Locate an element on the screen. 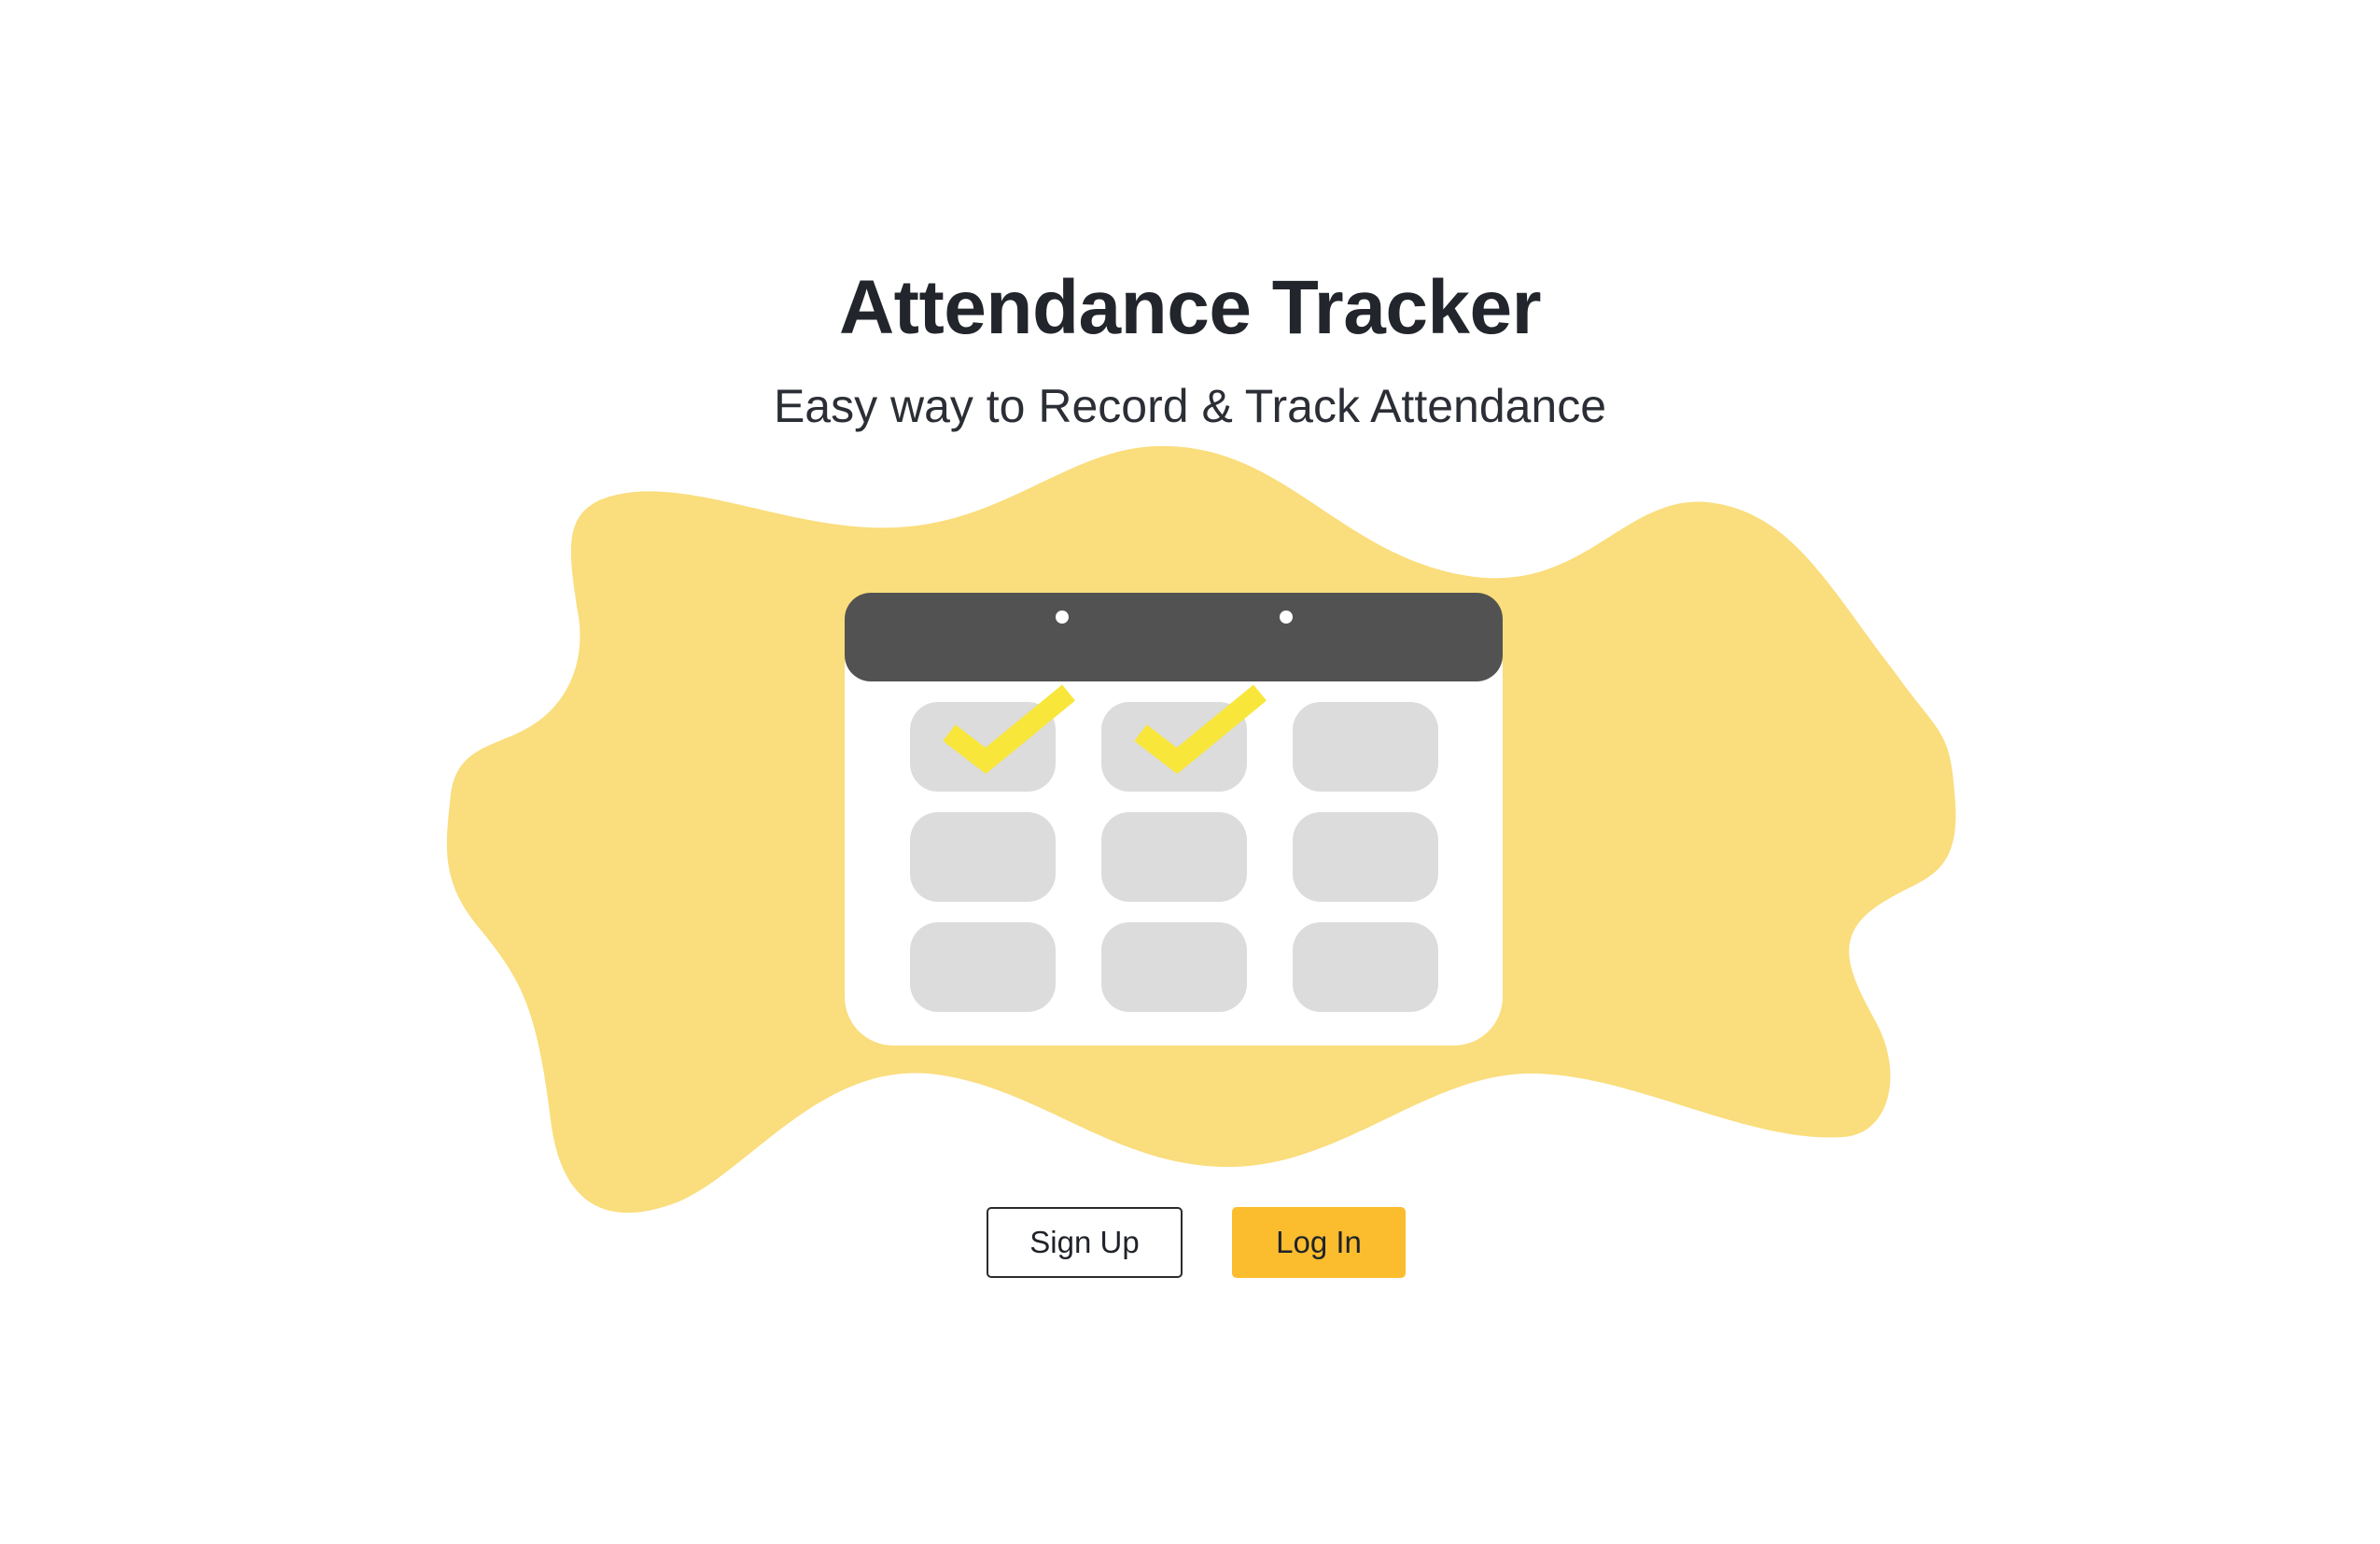 Image resolution: width=2380 pixels, height=1544 pixels. signup-button-label: Sign Up is located at coordinates (1084, 1242).